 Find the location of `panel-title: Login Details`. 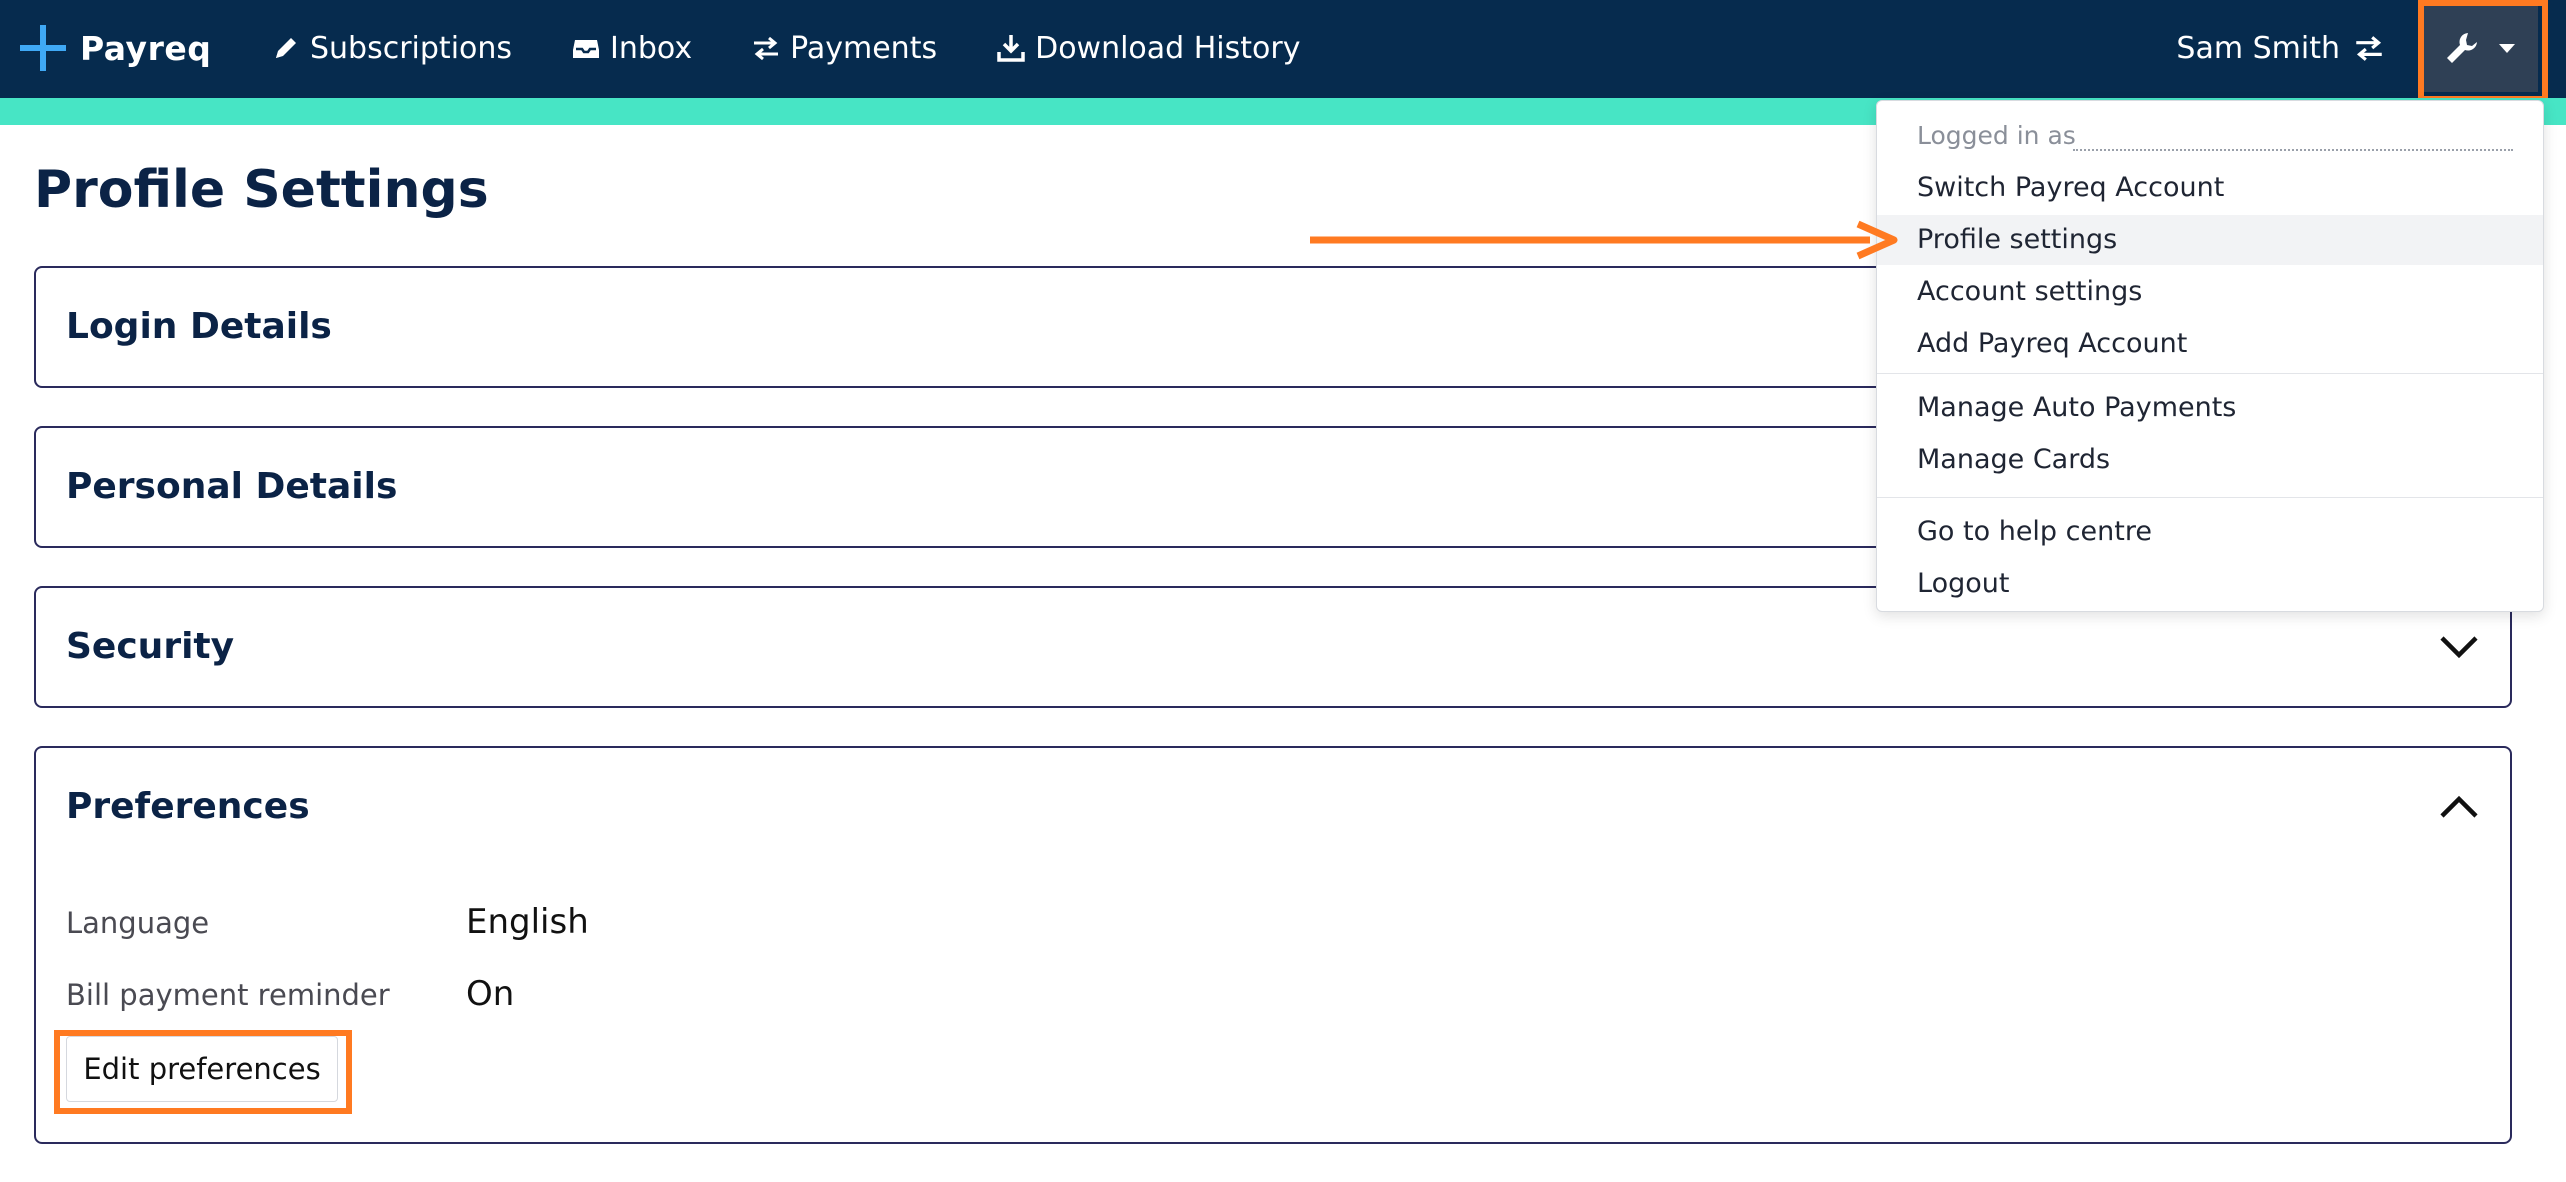

panel-title: Login Details is located at coordinates (199, 326).